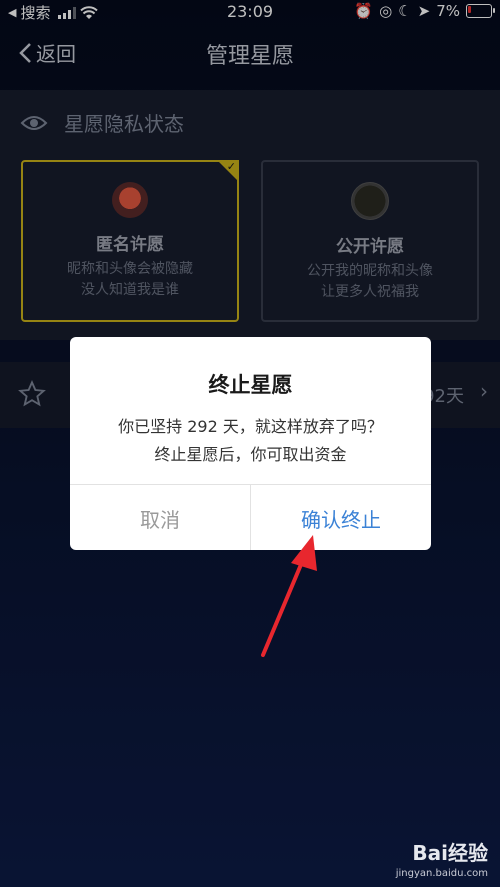 The height and width of the screenshot is (887, 500). I want to click on dialog-title: 终止星愿, so click(250, 385).